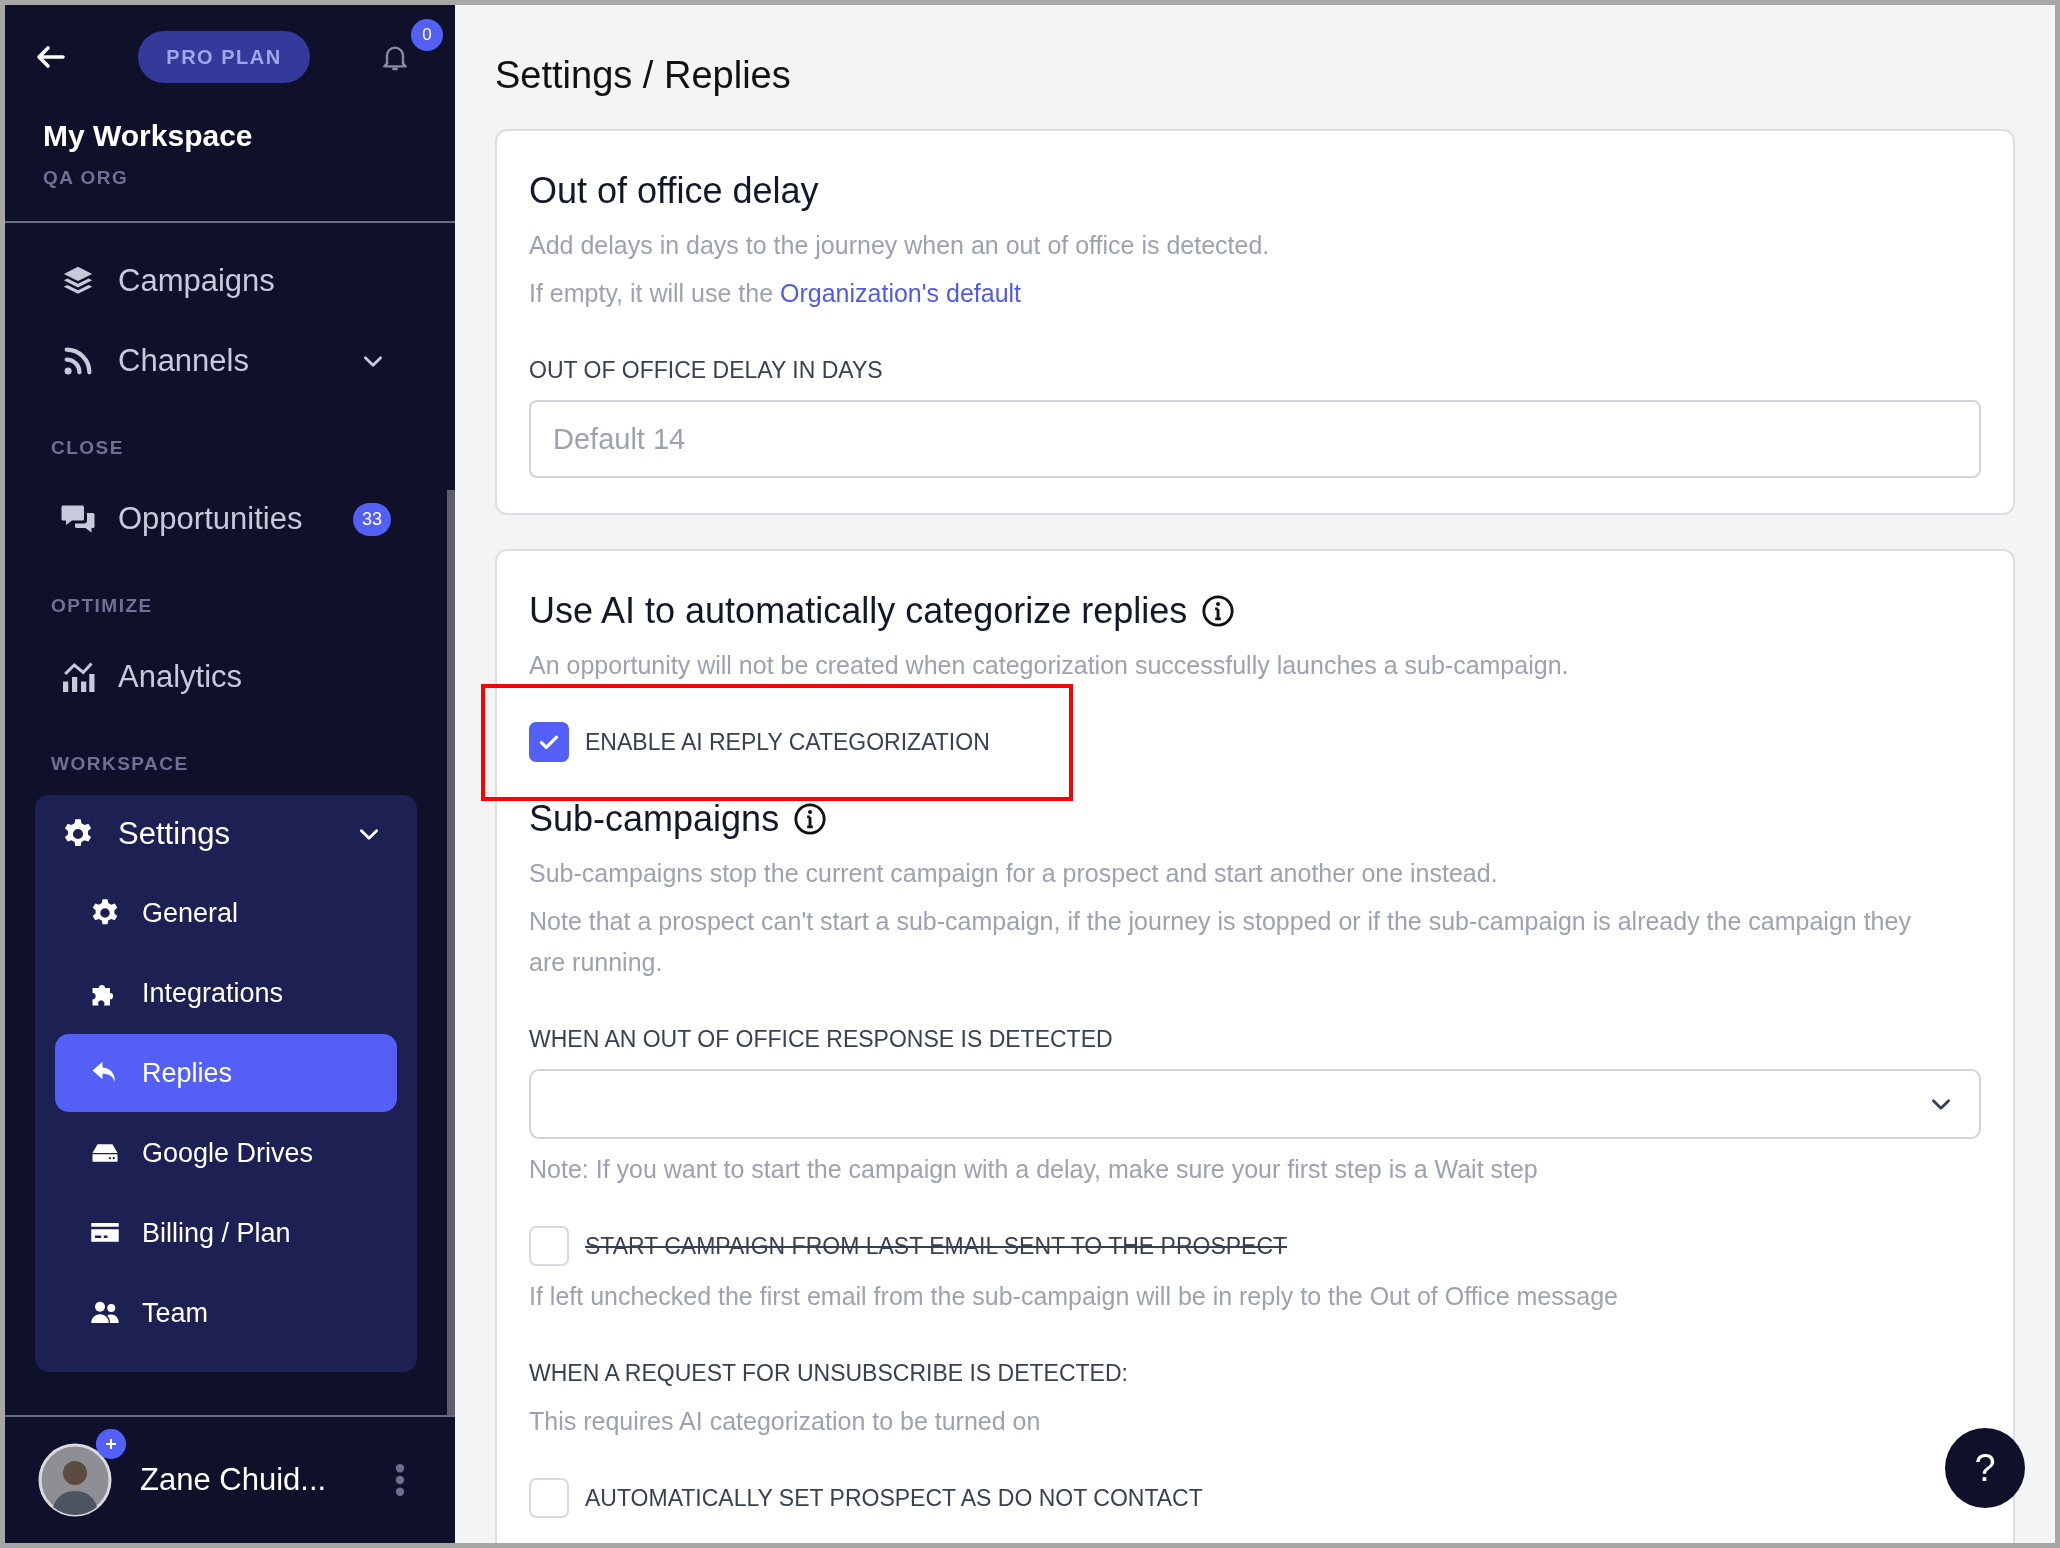 This screenshot has width=2060, height=1548. I want to click on field-label: OUT OF OFFICE DELAY IN DAYS, so click(706, 370).